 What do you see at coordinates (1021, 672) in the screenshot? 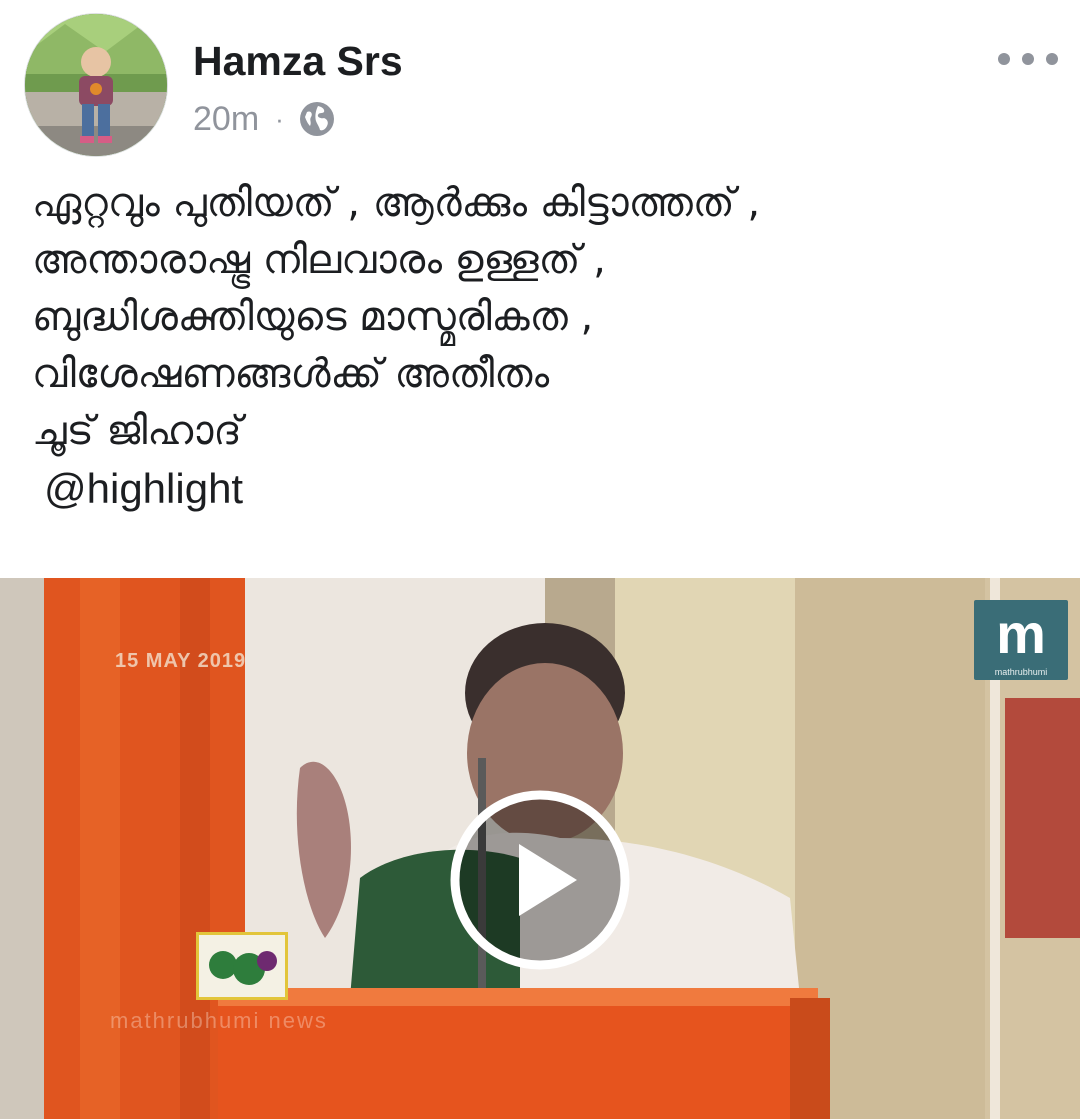
I see `channel-logo-caption: mathrubhumi` at bounding box center [1021, 672].